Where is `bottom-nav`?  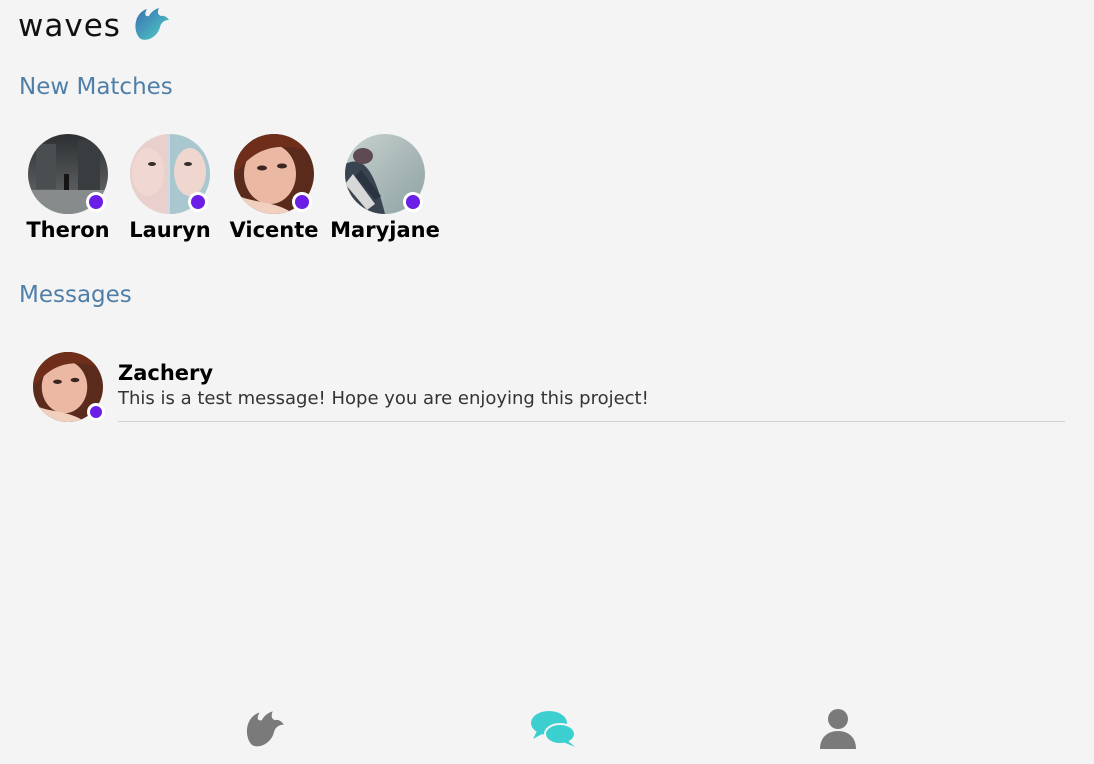 bottom-nav is located at coordinates (547, 730).